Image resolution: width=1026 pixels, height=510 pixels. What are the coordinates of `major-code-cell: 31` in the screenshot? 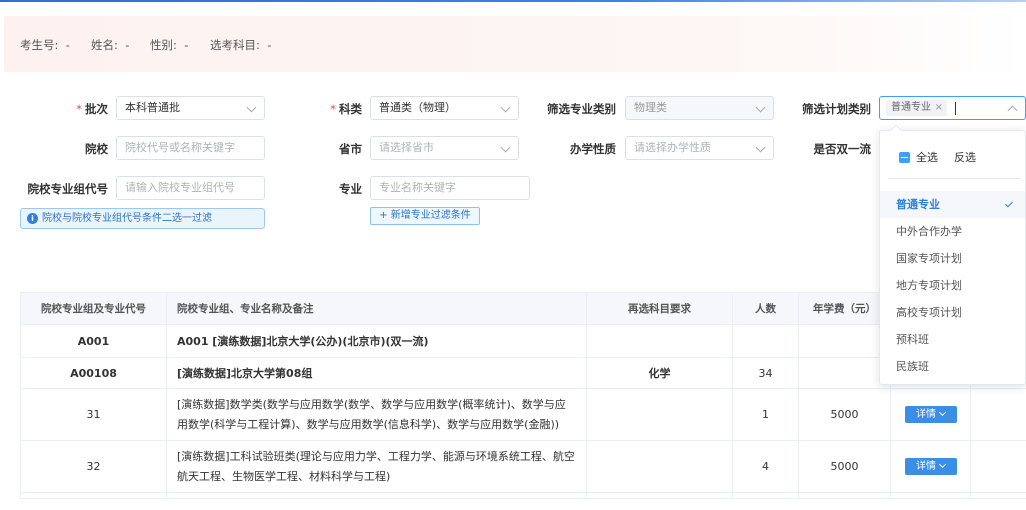 It's located at (93, 414).